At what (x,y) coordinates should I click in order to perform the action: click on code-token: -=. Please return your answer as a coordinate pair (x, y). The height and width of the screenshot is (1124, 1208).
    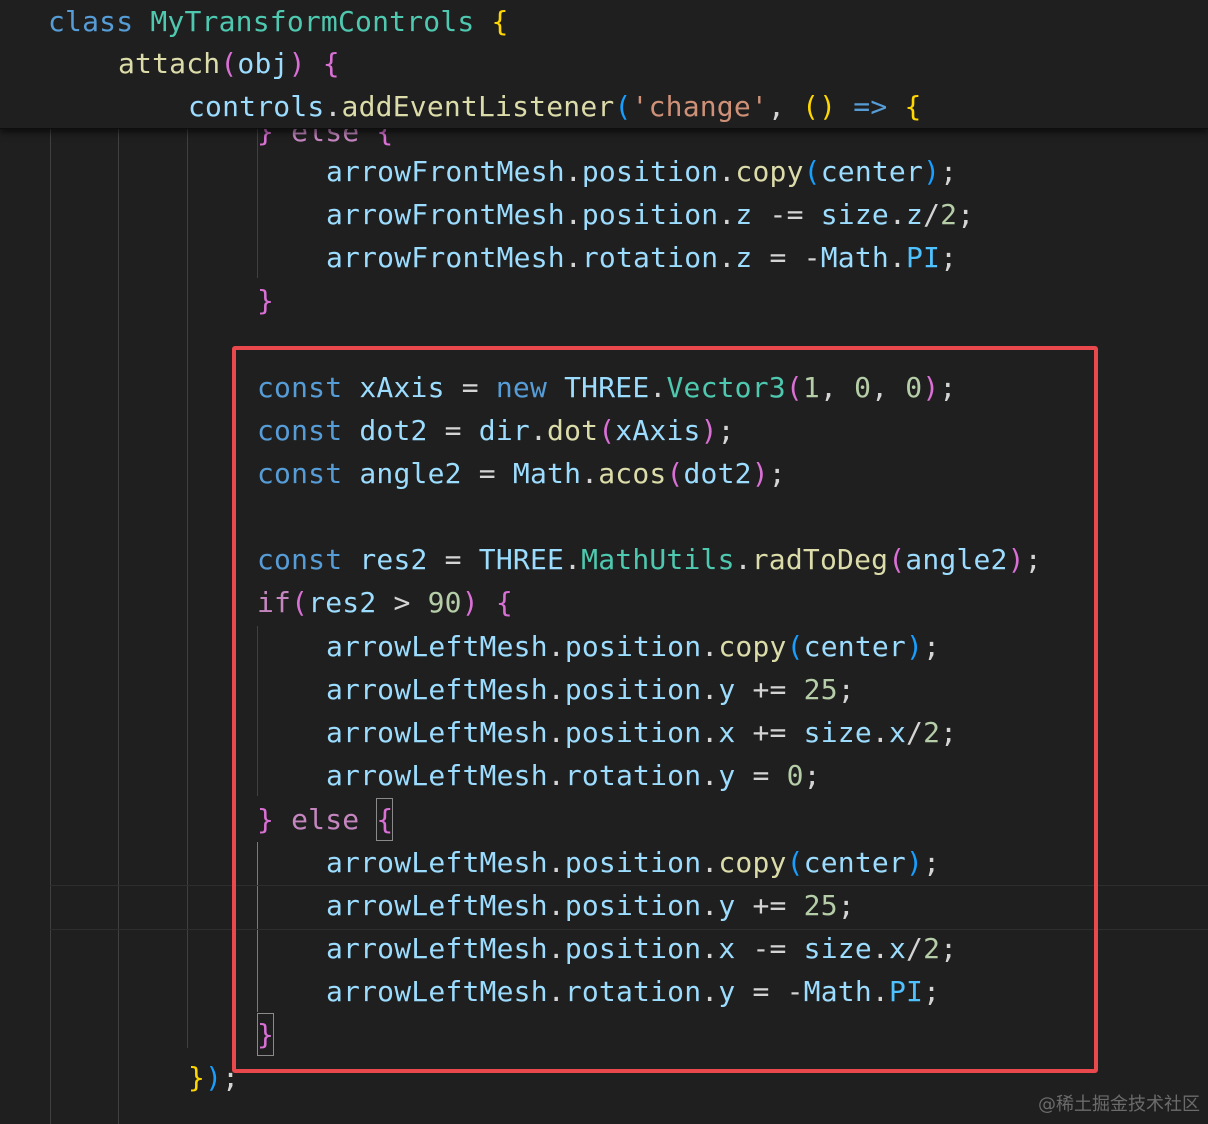
    Looking at the image, I should click on (786, 214).